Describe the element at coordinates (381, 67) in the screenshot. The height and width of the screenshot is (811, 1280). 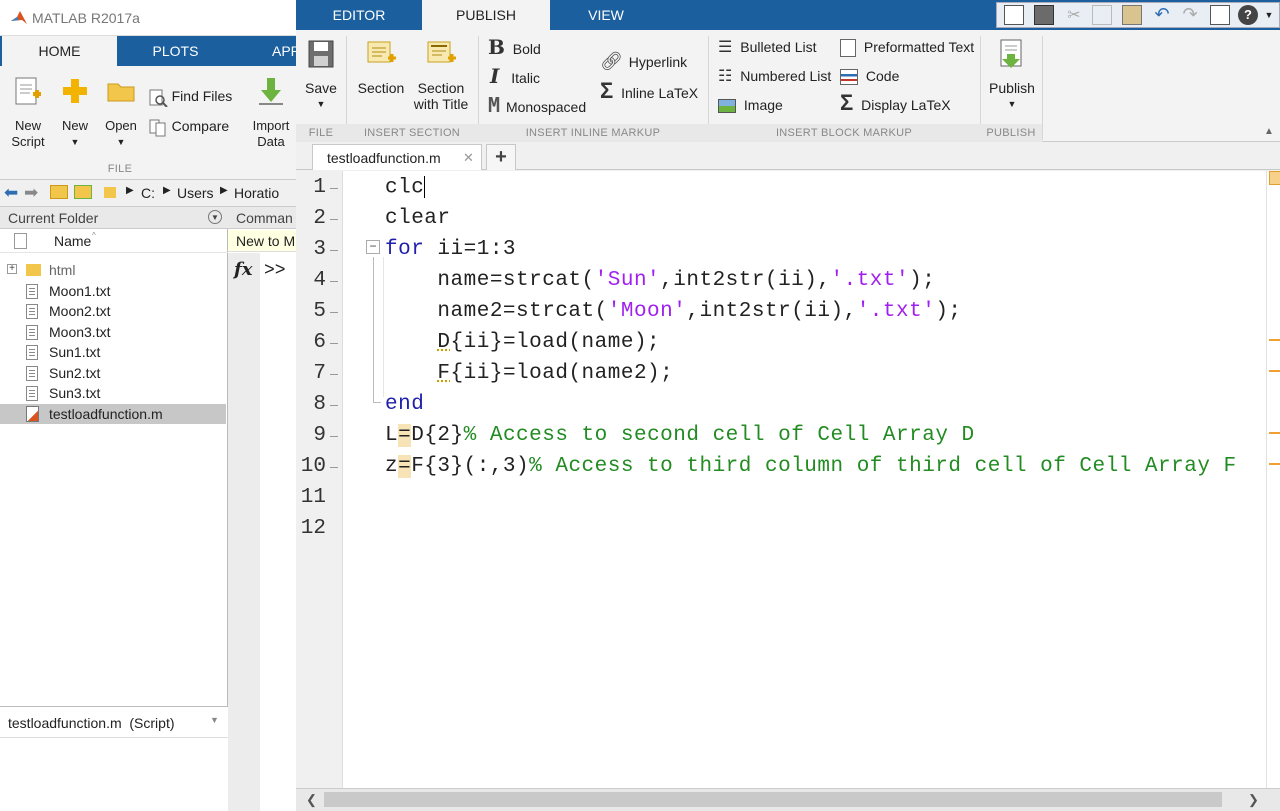
I see `section-button: Section` at that location.